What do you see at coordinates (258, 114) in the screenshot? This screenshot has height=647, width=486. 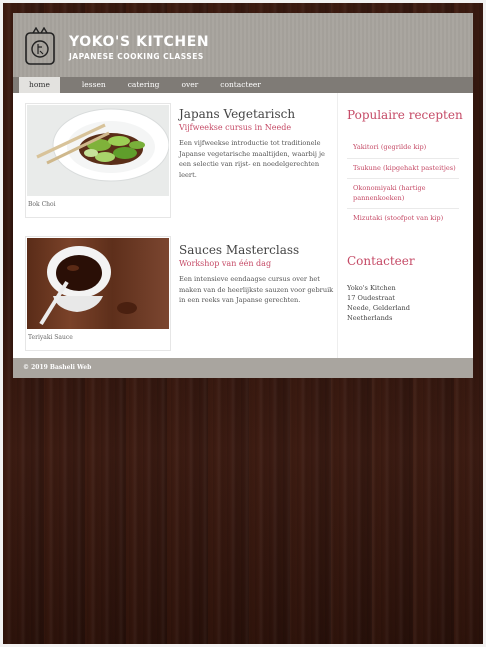 I see `article-title: Japans Vegetarisch` at bounding box center [258, 114].